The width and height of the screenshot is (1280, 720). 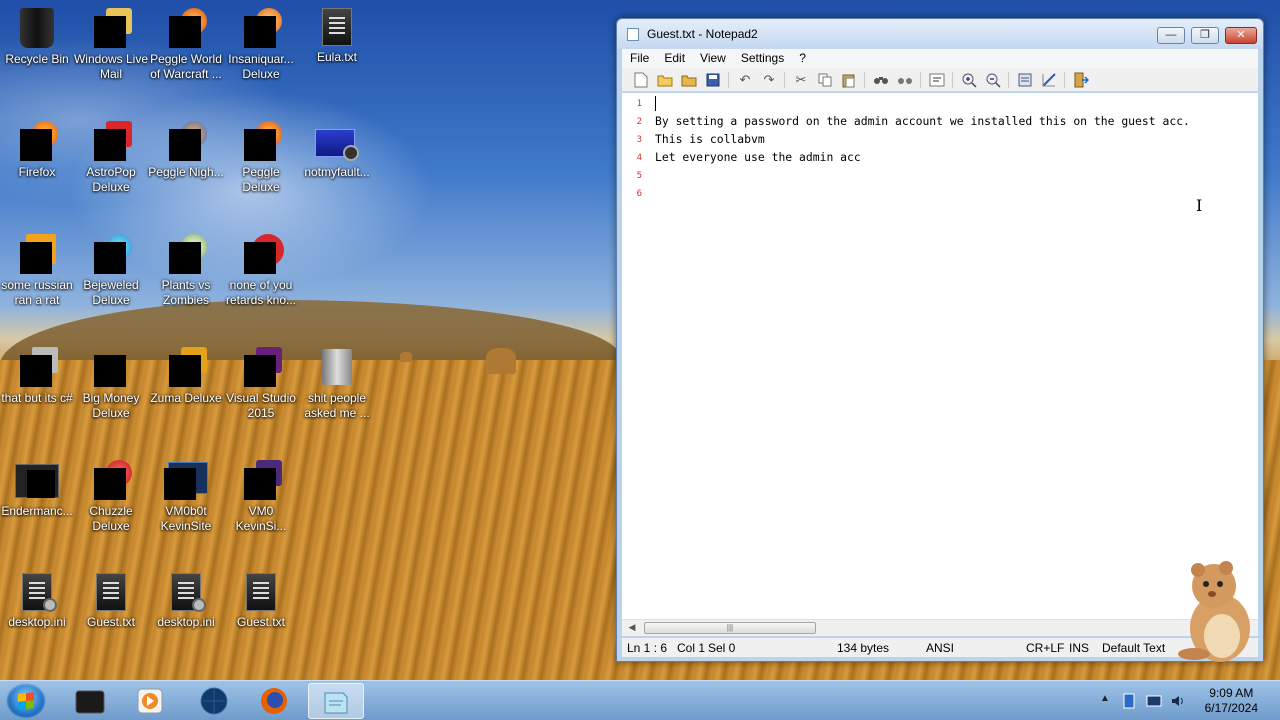 What do you see at coordinates (26, 701) in the screenshot?
I see `start-button` at bounding box center [26, 701].